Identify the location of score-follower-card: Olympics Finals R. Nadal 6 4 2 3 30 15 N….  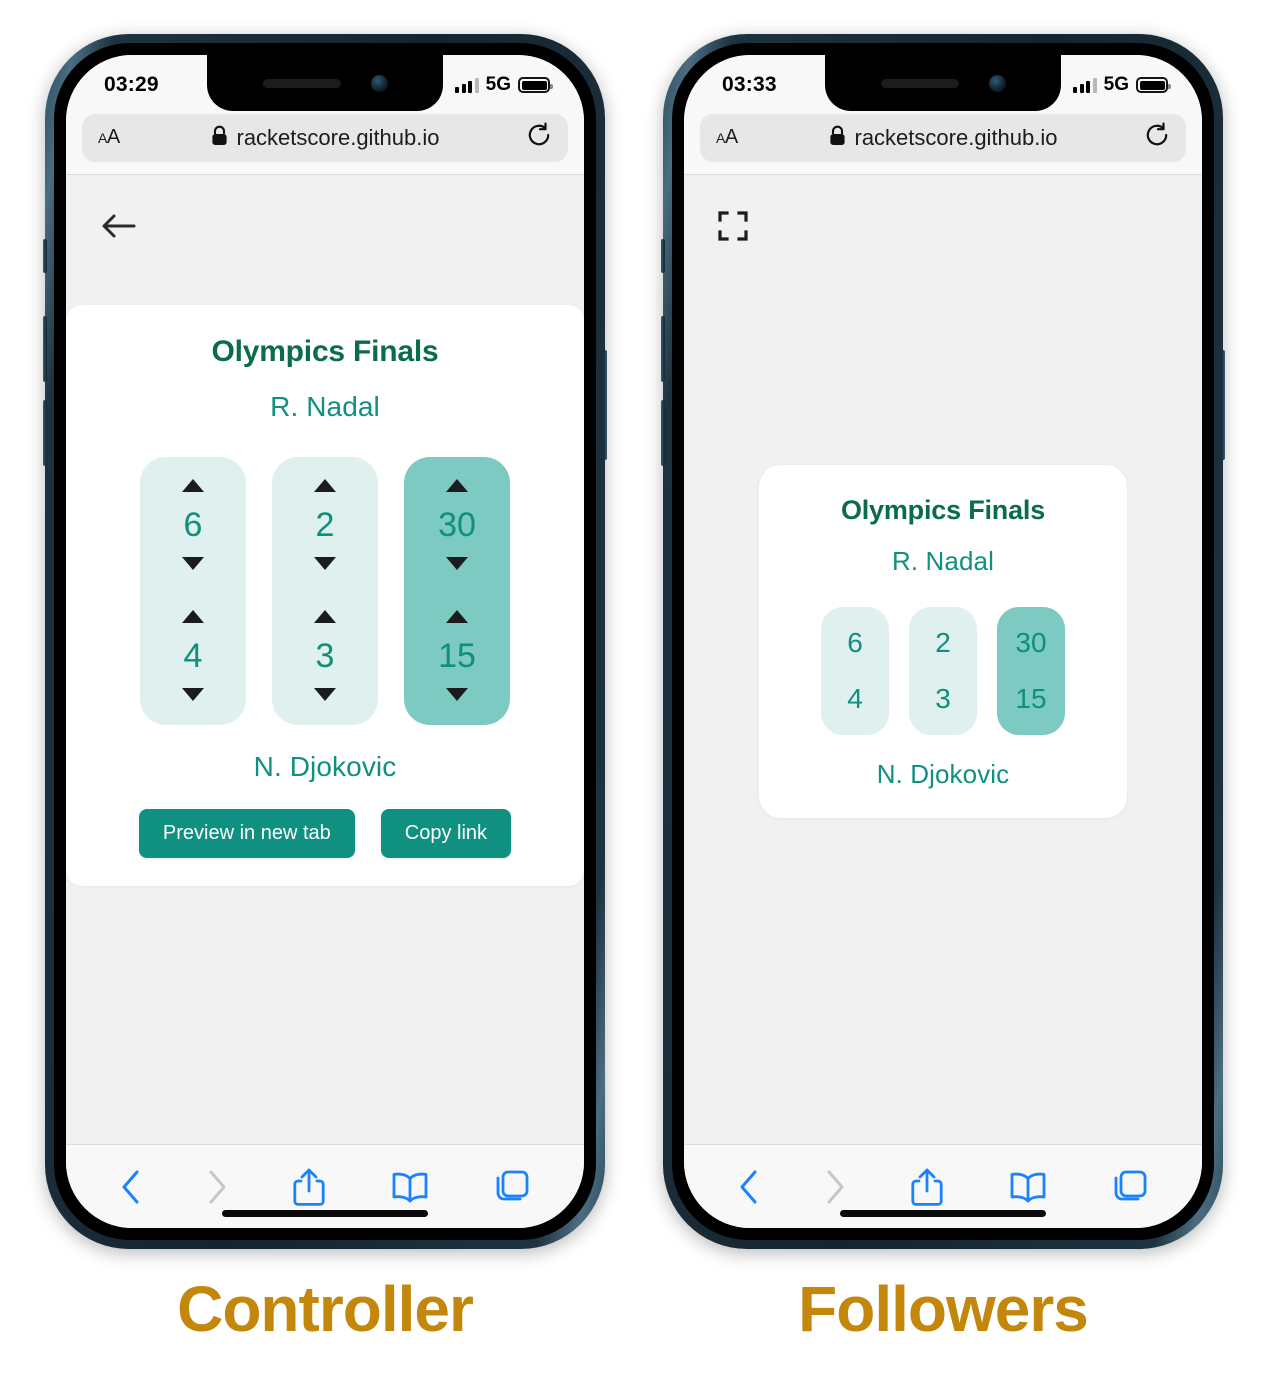
(943, 641).